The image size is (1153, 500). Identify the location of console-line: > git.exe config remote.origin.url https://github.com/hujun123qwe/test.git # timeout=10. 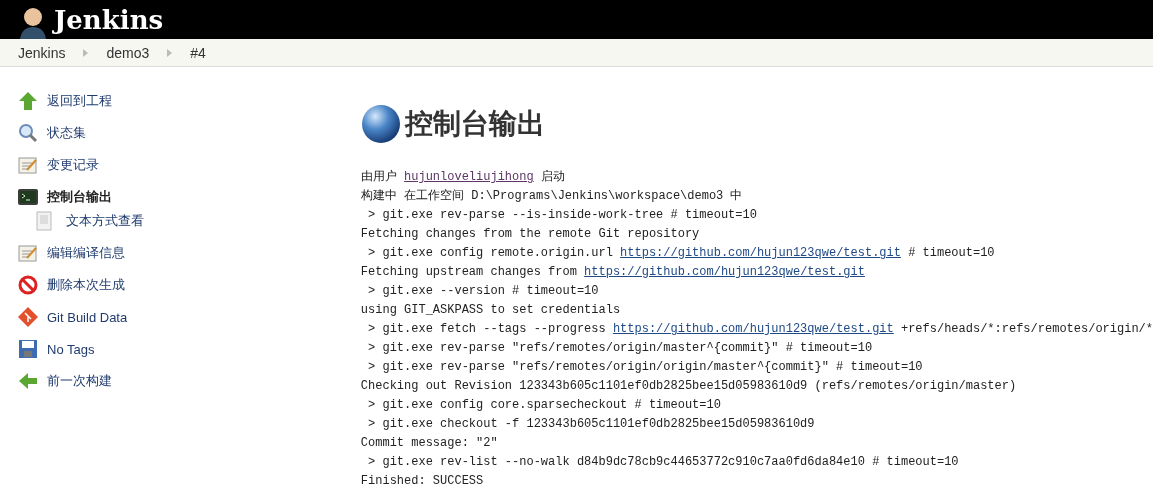
(681, 253).